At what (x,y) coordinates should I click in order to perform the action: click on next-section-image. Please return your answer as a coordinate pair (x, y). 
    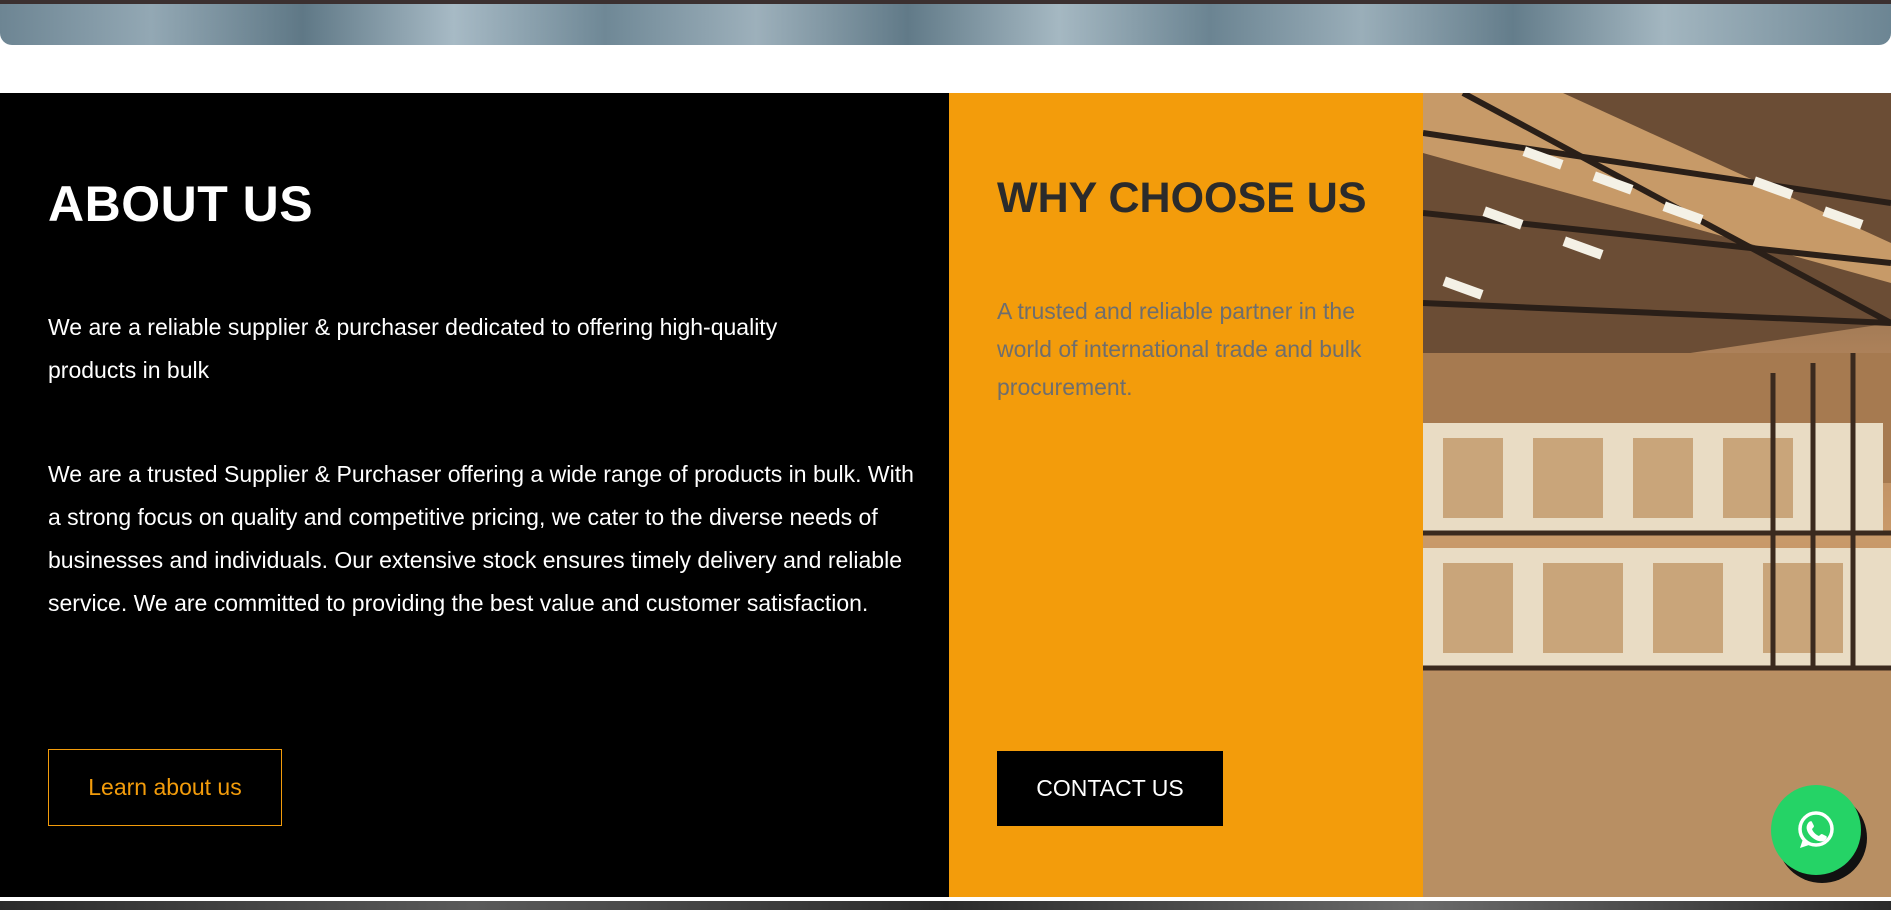
    Looking at the image, I should click on (945, 903).